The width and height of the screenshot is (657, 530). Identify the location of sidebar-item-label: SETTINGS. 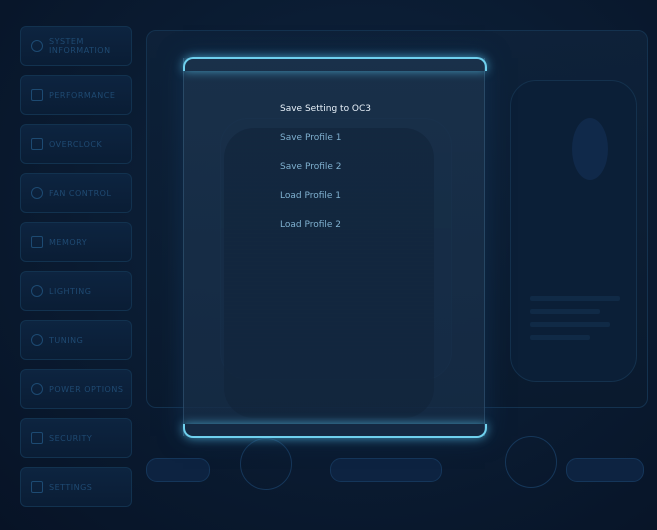
(71, 487).